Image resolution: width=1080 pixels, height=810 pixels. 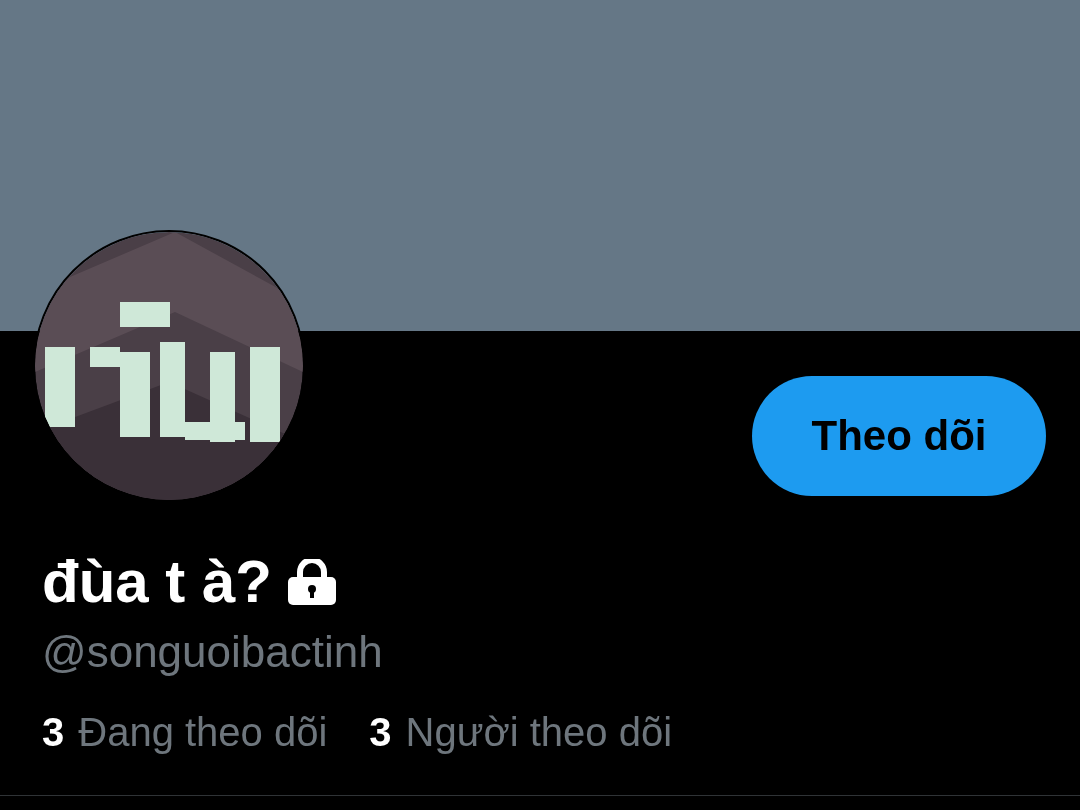 What do you see at coordinates (203, 732) in the screenshot?
I see `stat-label: Đang theo dõi` at bounding box center [203, 732].